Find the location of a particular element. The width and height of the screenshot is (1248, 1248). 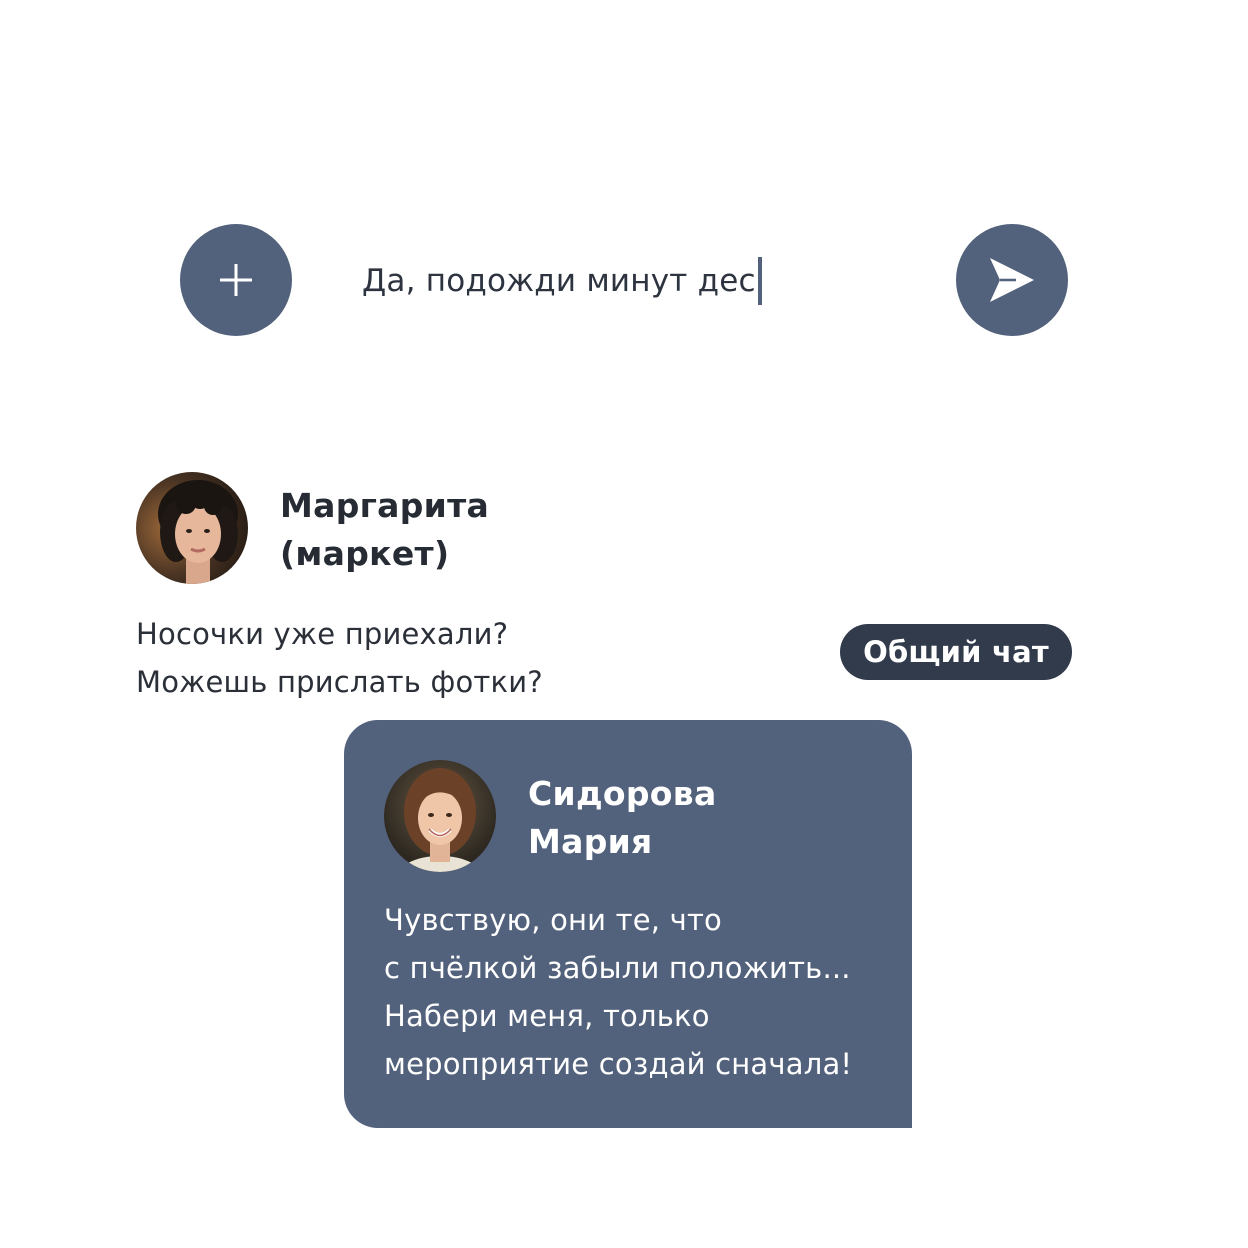

sender-name: Сидорова Мария is located at coordinates (622, 818).